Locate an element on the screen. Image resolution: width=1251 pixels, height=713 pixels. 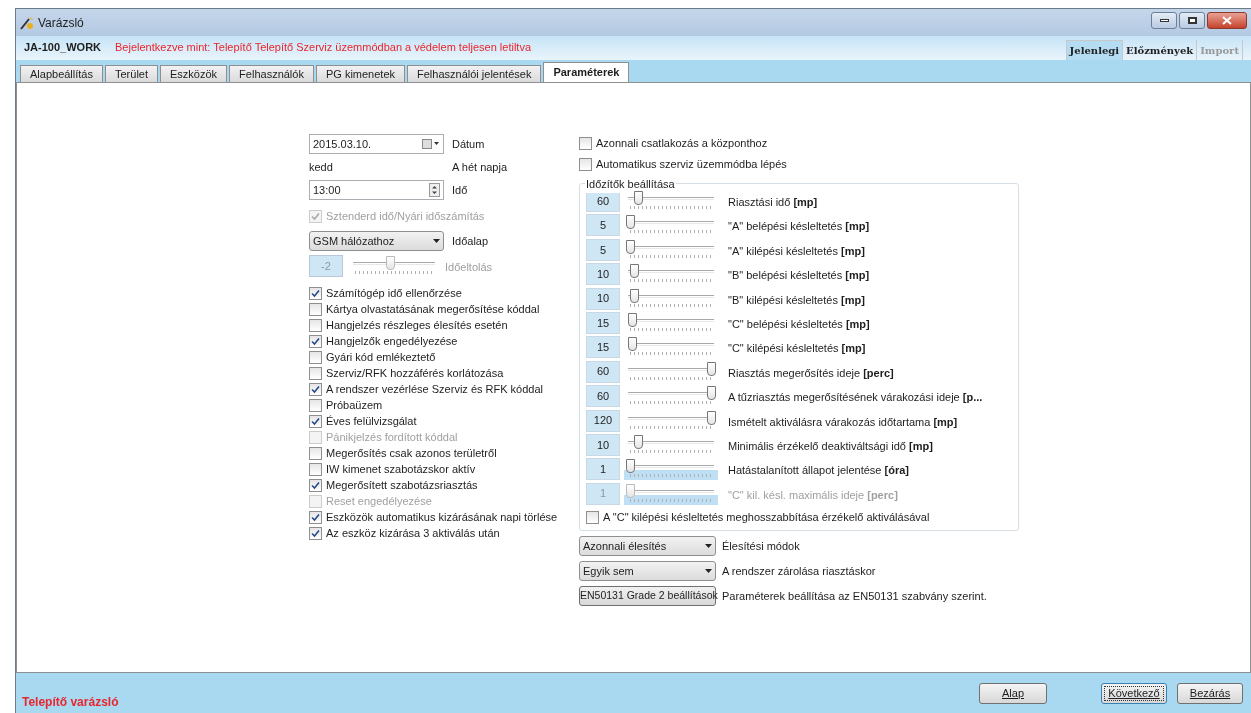
option-label: Megerősítés csak azonos területről is located at coordinates (411, 453).